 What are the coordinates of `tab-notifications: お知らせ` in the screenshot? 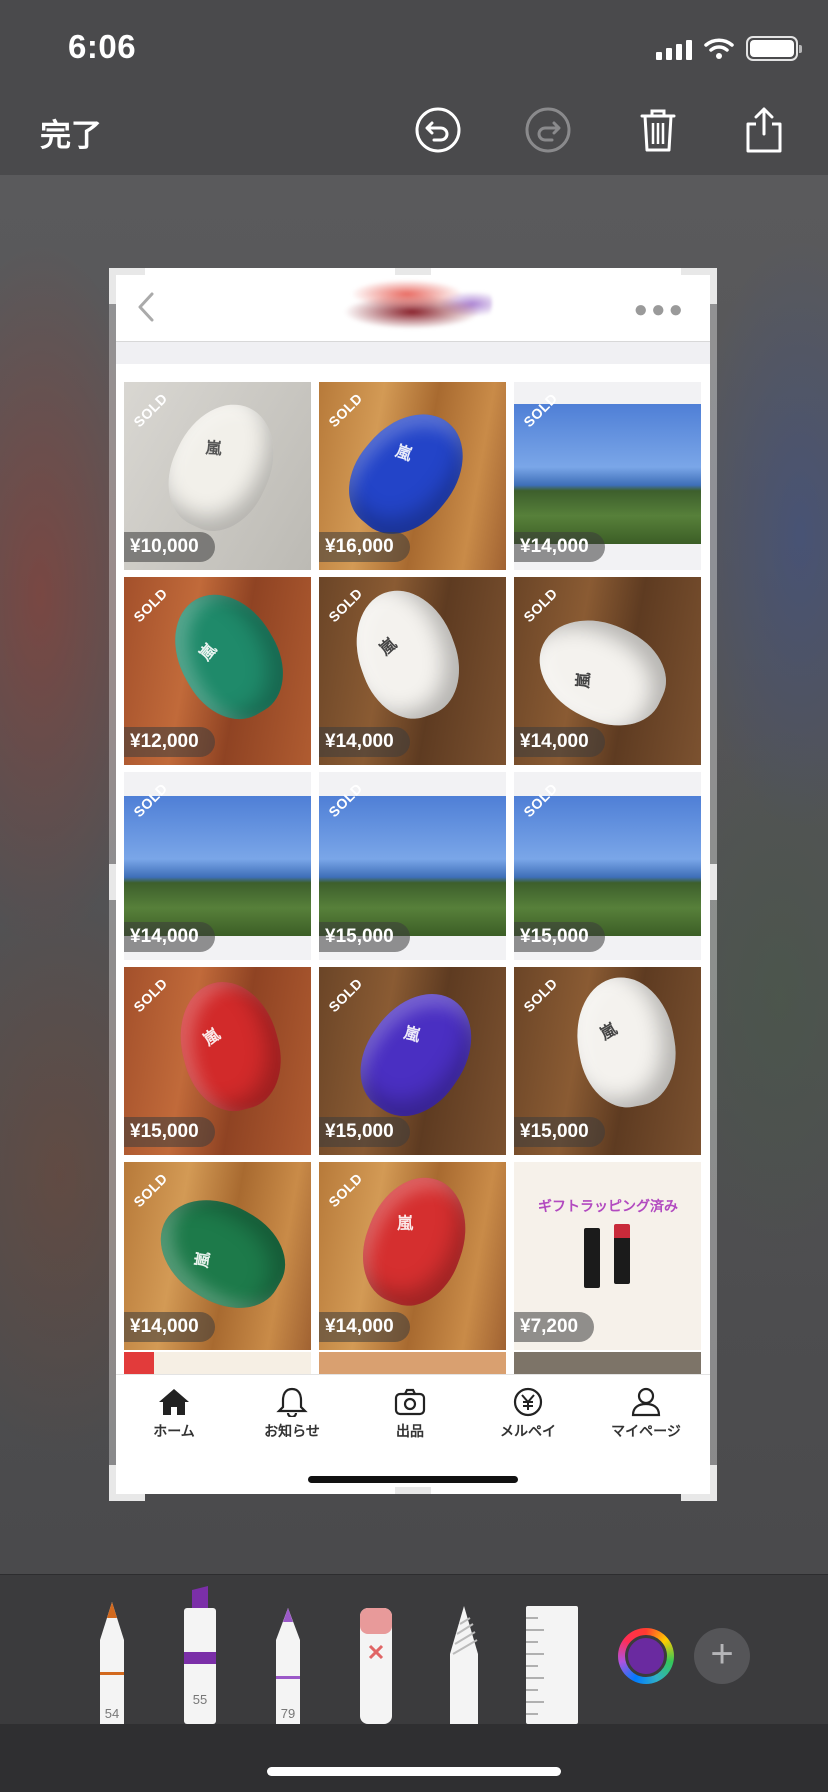 It's located at (292, 1414).